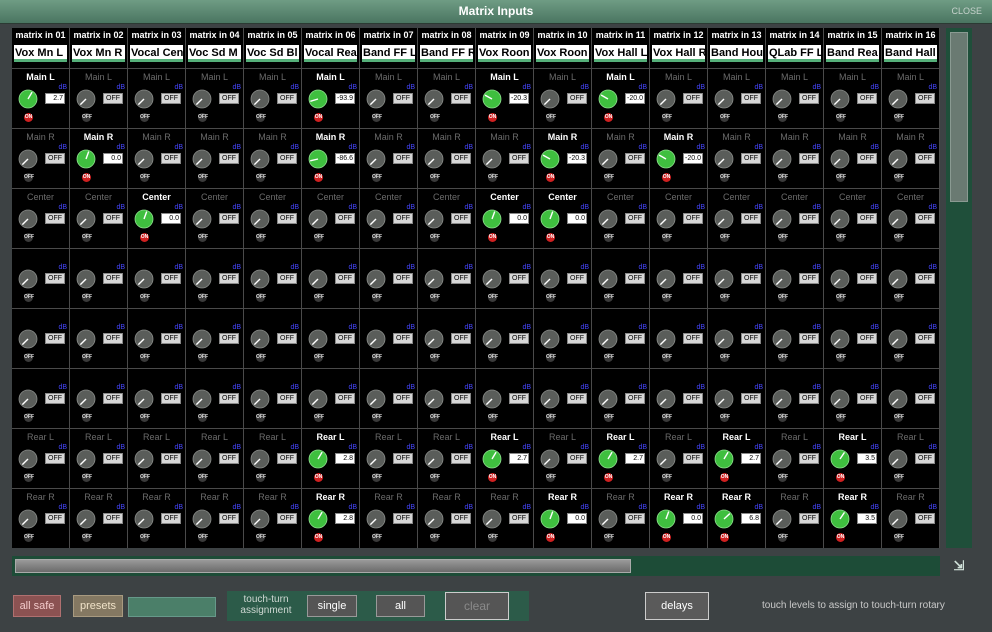  I want to click on level-value: 6.8, so click(751, 518).